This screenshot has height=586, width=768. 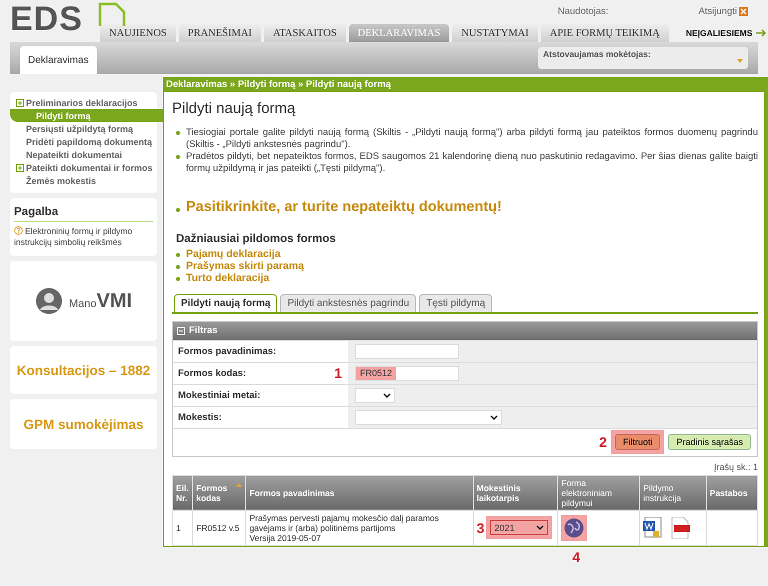 What do you see at coordinates (58, 60) in the screenshot?
I see `section-tab: Deklaravimas` at bounding box center [58, 60].